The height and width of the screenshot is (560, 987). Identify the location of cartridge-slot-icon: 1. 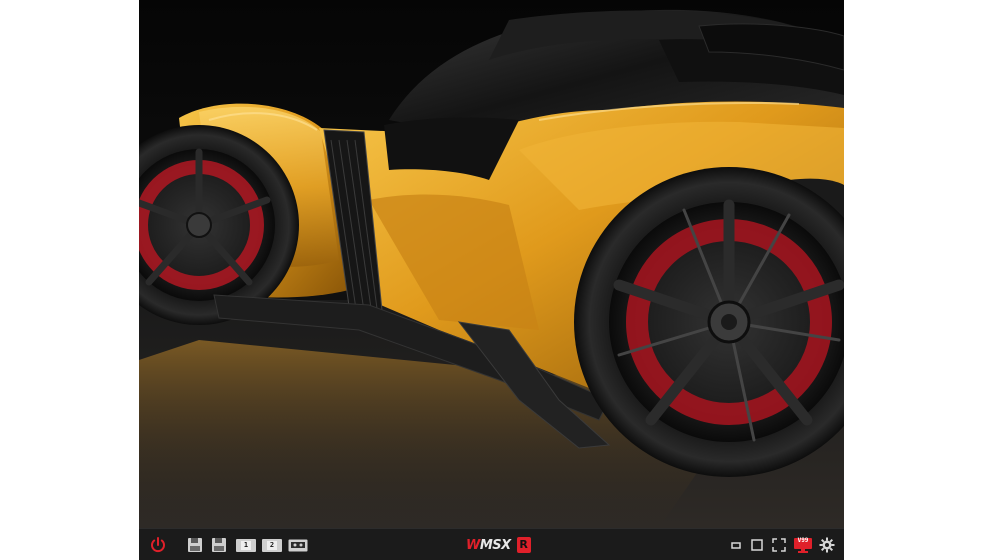
(246, 545).